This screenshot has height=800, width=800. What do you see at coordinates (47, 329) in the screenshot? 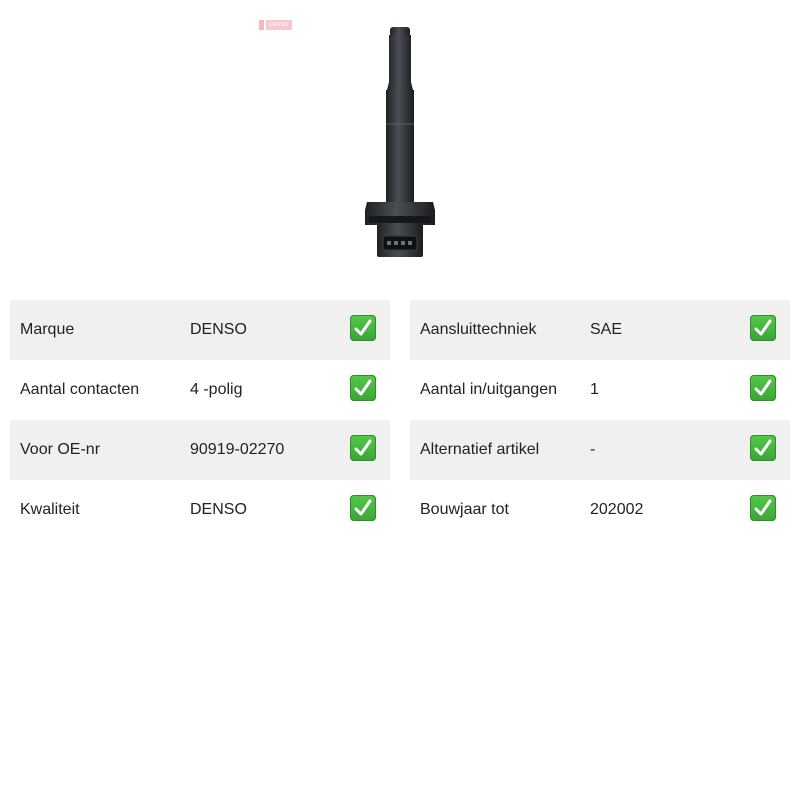
I see `spec-label: Marque` at bounding box center [47, 329].